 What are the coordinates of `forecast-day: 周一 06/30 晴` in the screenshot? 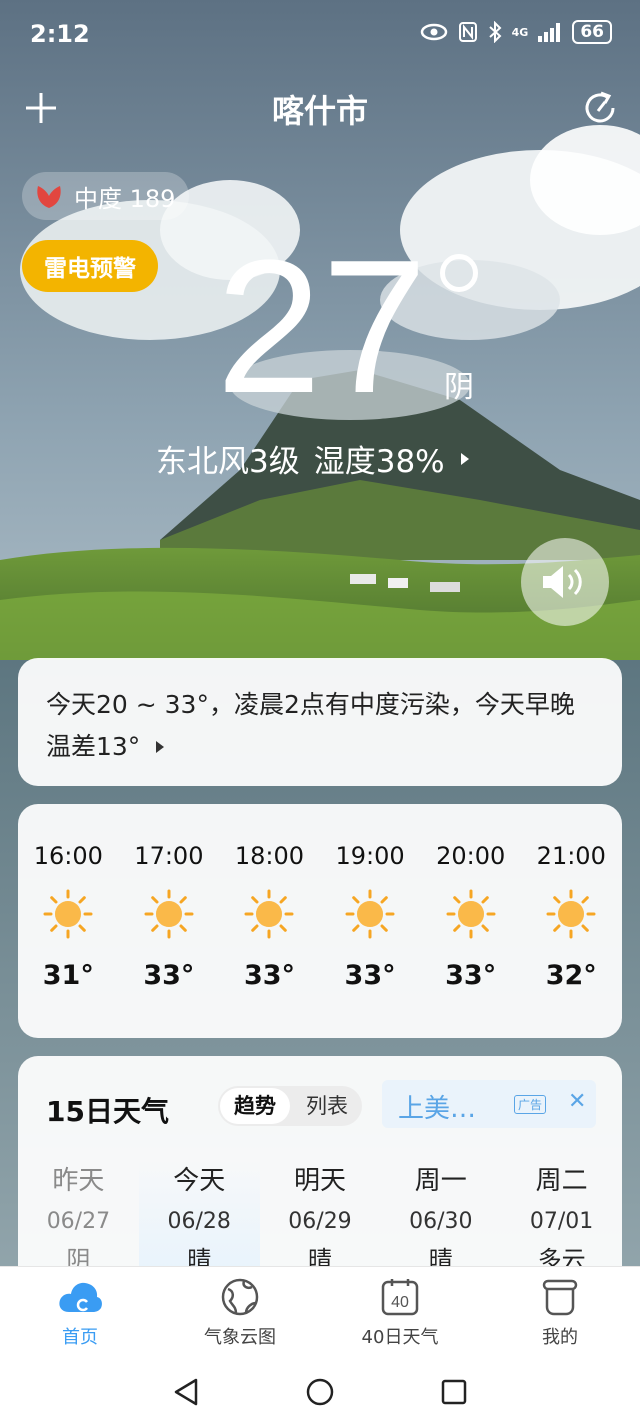 It's located at (440, 1217).